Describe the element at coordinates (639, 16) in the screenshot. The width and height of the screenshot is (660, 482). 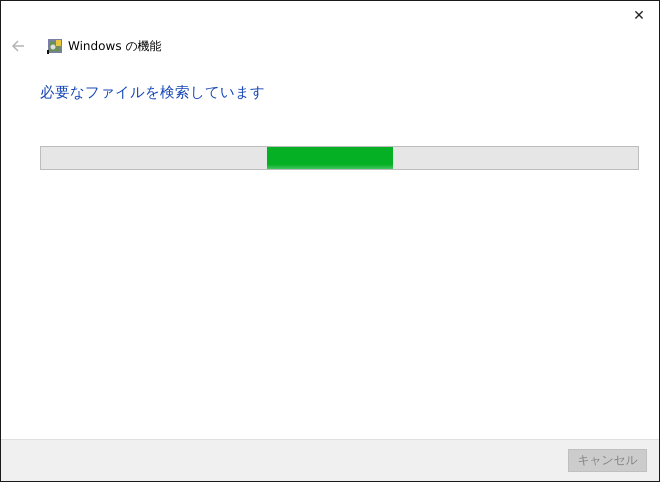
I see `close-button: ✕` at that location.